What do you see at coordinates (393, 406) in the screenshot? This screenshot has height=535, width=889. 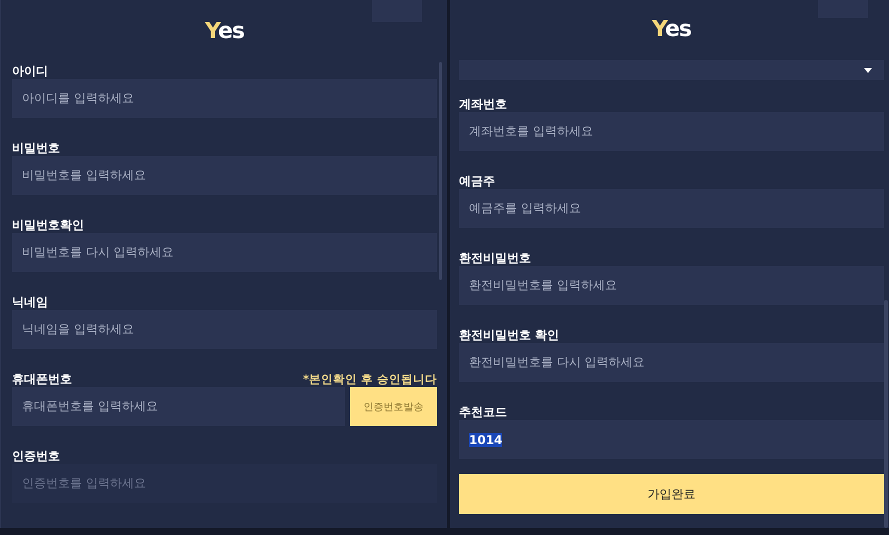 I see `send-code-button: 인증번호발송` at bounding box center [393, 406].